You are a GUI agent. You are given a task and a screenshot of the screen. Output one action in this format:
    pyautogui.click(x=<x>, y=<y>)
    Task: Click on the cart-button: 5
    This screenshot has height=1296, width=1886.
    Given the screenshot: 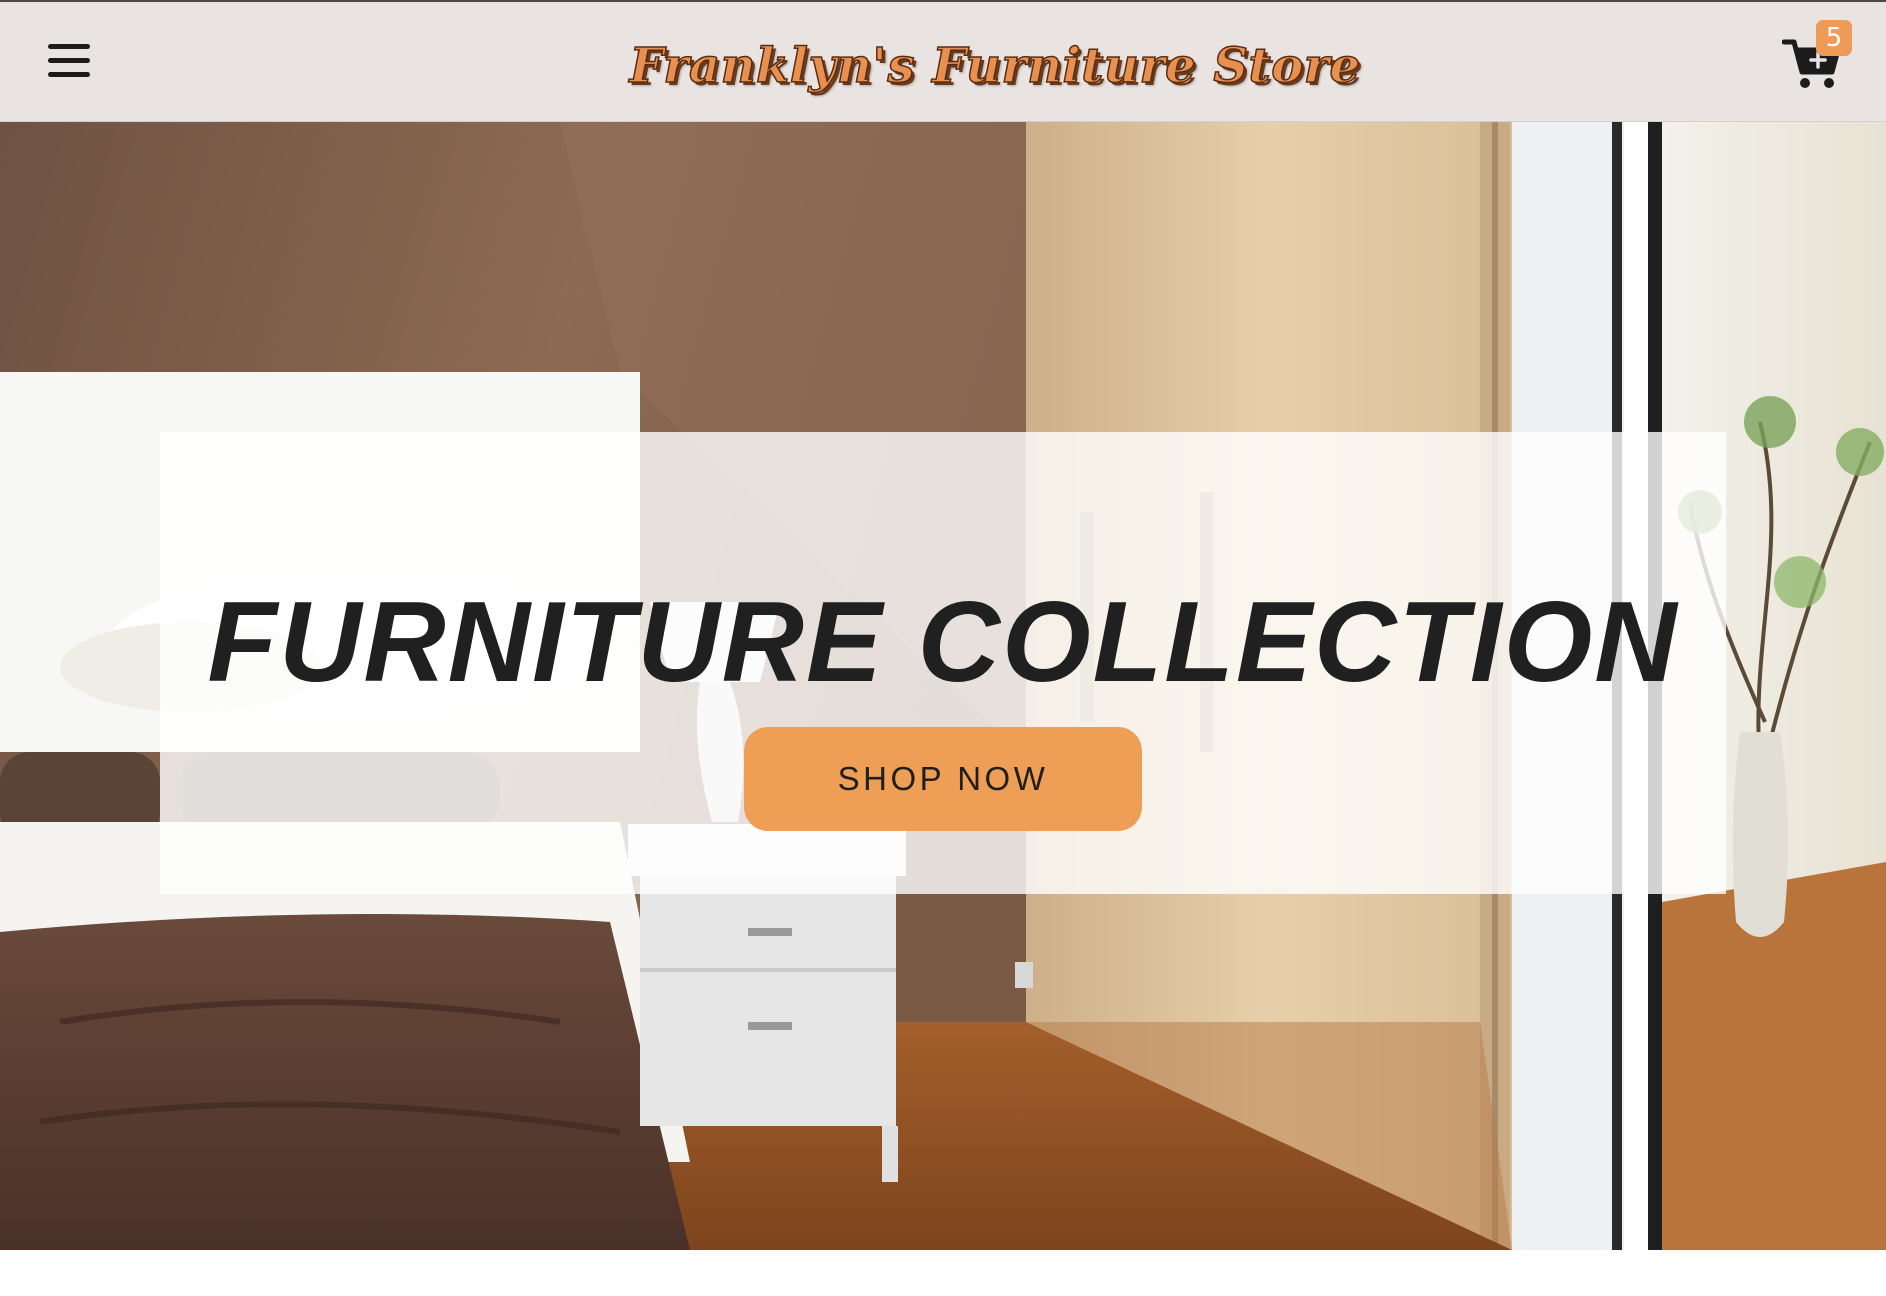 What is the action you would take?
    pyautogui.click(x=1818, y=58)
    